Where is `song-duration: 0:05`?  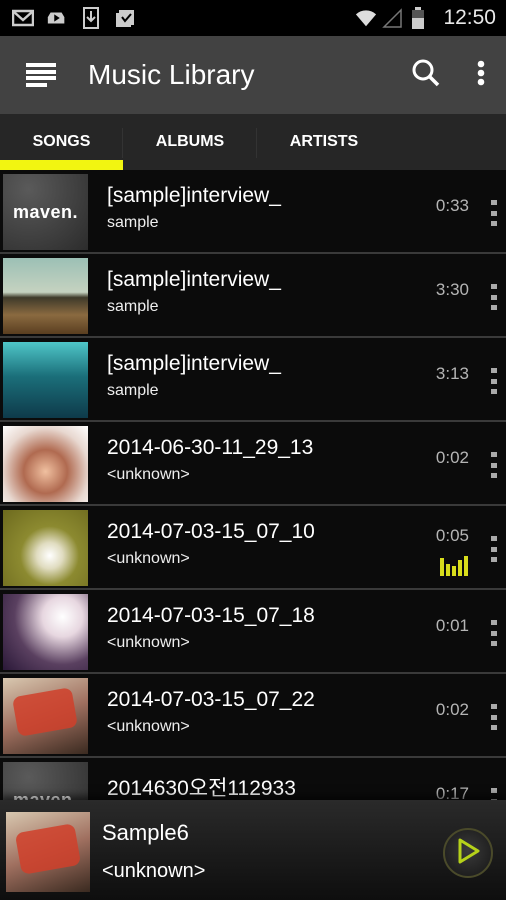 song-duration: 0:05 is located at coordinates (452, 535).